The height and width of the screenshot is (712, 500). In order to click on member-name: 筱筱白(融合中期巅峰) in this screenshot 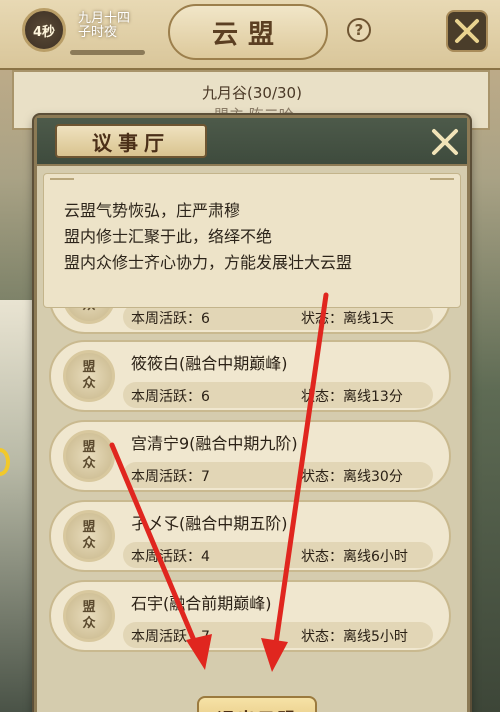, I will do `click(209, 363)`.